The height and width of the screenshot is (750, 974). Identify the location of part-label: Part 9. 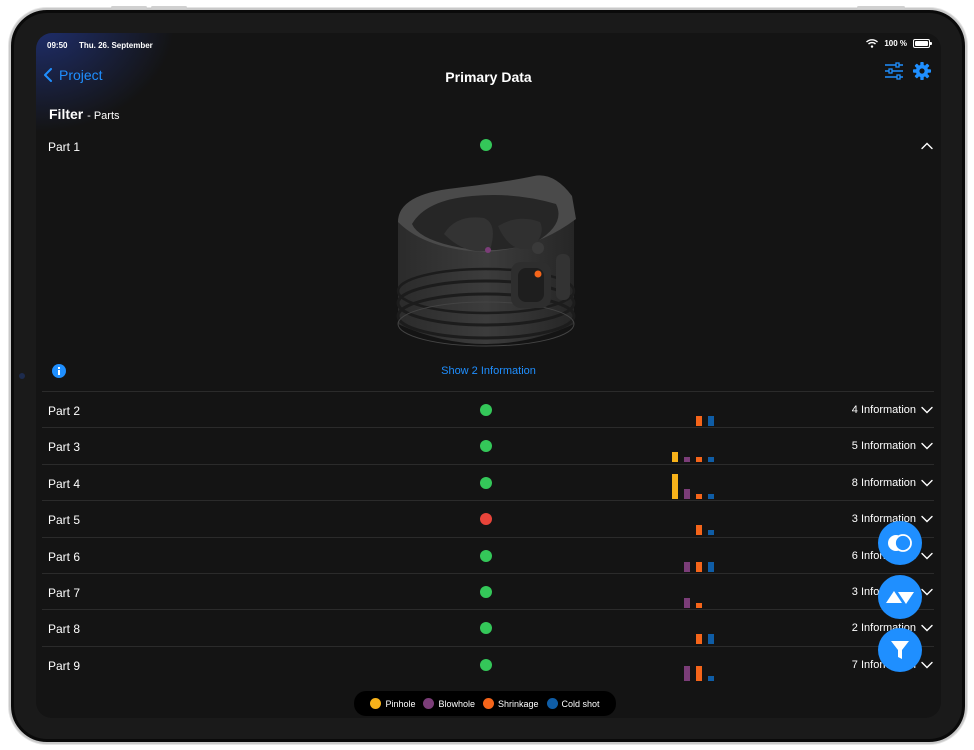
(64, 665).